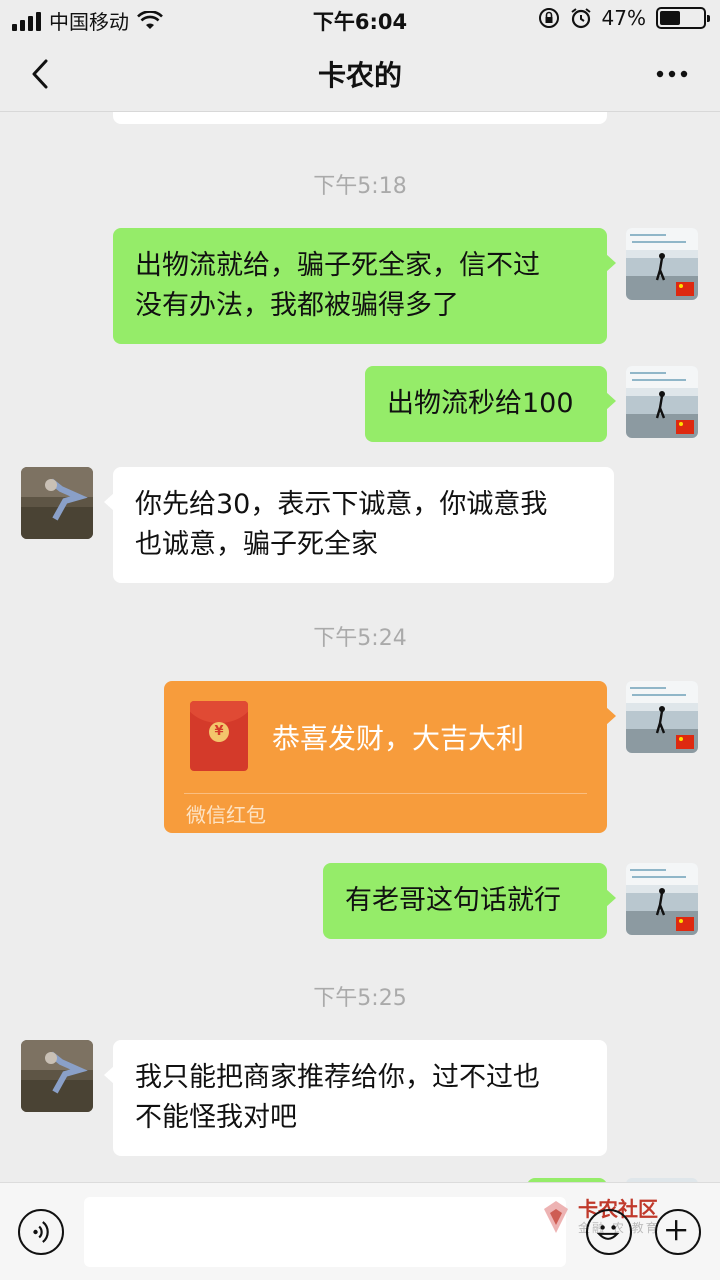 Image resolution: width=720 pixels, height=1280 pixels. I want to click on more-dots-icon, so click(672, 74).